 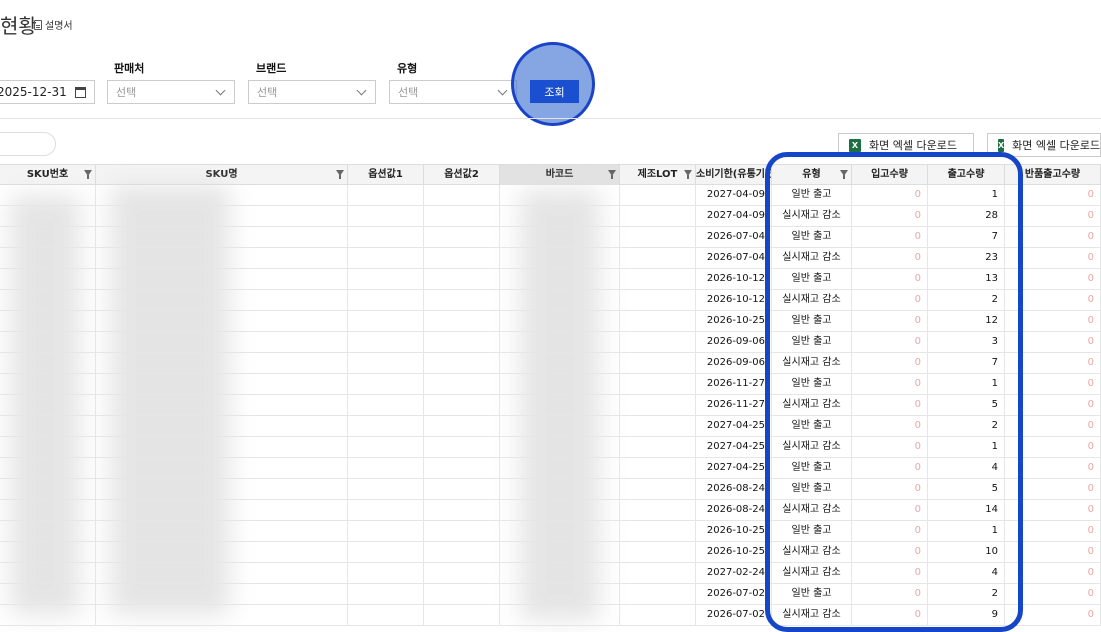 What do you see at coordinates (271, 68) in the screenshot?
I see `brand-label: 브랜드` at bounding box center [271, 68].